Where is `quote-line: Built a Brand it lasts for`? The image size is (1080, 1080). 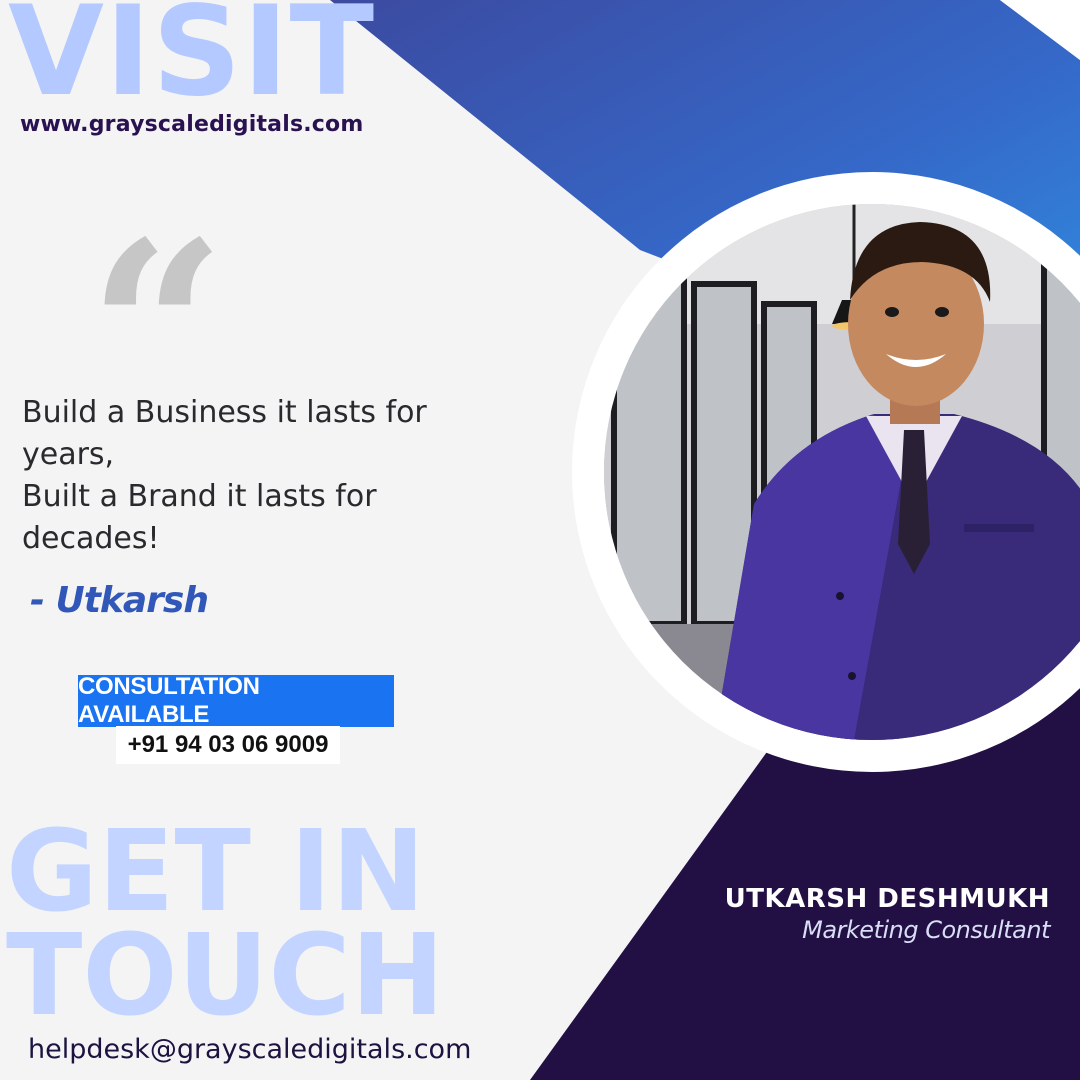 quote-line: Built a Brand it lasts for is located at coordinates (199, 496).